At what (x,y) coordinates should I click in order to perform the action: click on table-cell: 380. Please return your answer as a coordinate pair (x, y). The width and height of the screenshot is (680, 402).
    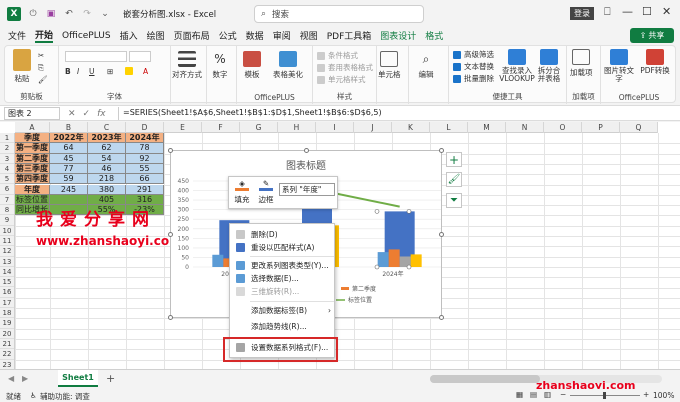
    Looking at the image, I should click on (107, 189).